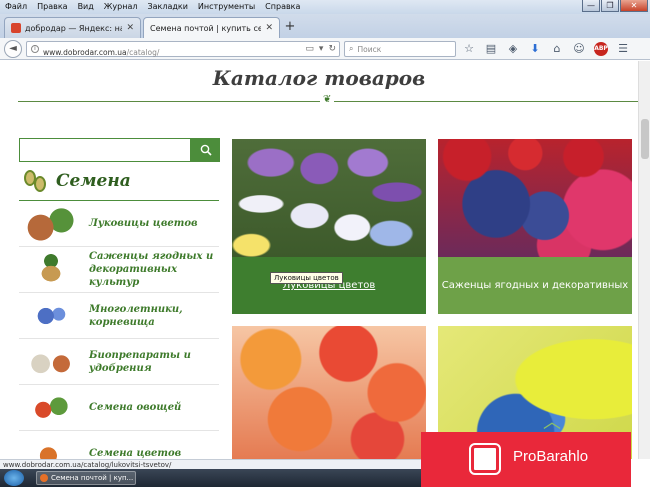 This screenshot has height=487, width=650. Describe the element at coordinates (327, 99) in the screenshot. I see `leaf-ornament-icon: ❦` at that location.